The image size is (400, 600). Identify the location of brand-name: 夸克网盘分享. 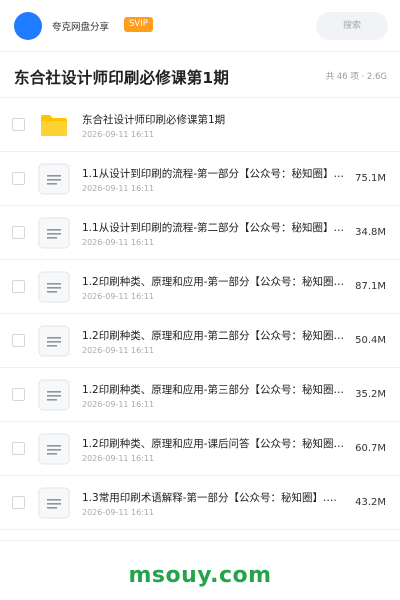
(81, 27).